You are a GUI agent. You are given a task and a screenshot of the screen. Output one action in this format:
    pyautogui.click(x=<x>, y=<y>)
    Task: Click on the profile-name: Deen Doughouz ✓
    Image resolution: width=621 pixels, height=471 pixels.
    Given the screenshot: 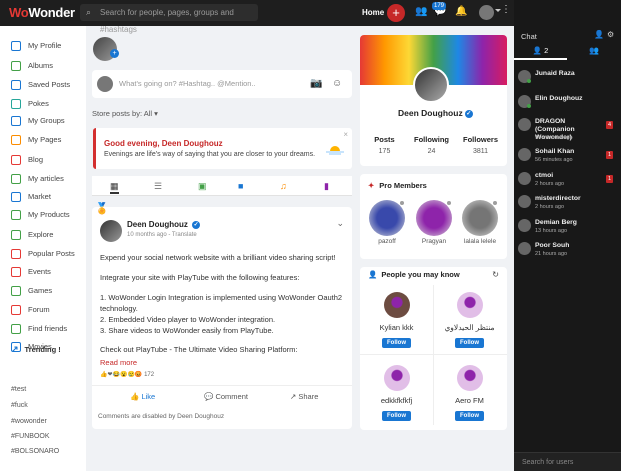 What is the action you would take?
    pyautogui.click(x=435, y=113)
    